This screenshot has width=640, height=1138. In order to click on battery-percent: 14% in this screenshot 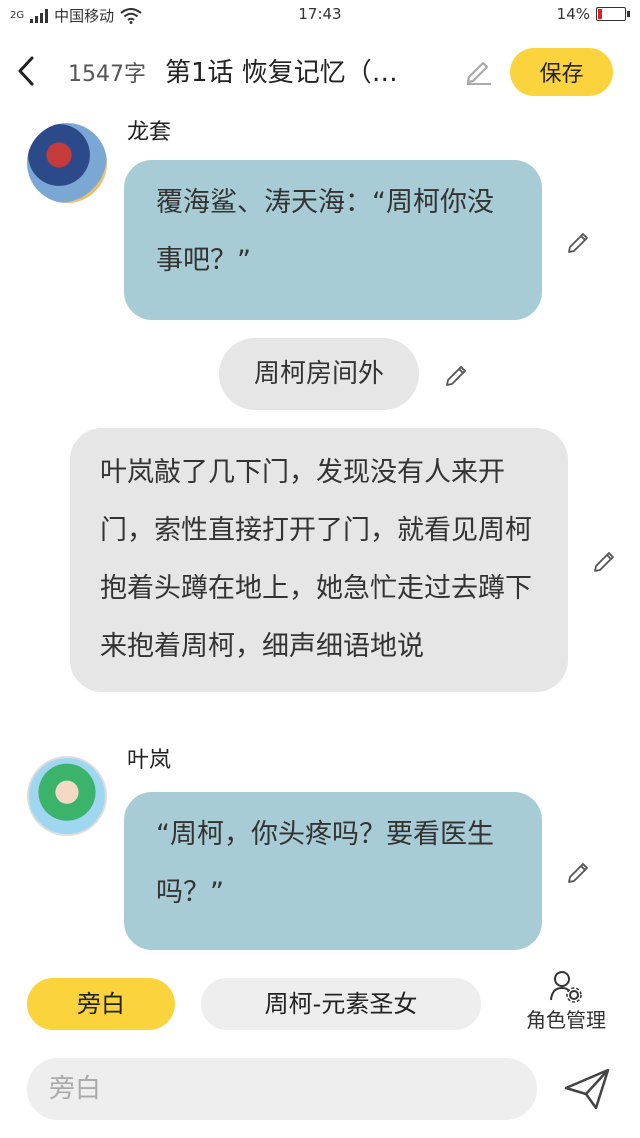, I will do `click(573, 14)`.